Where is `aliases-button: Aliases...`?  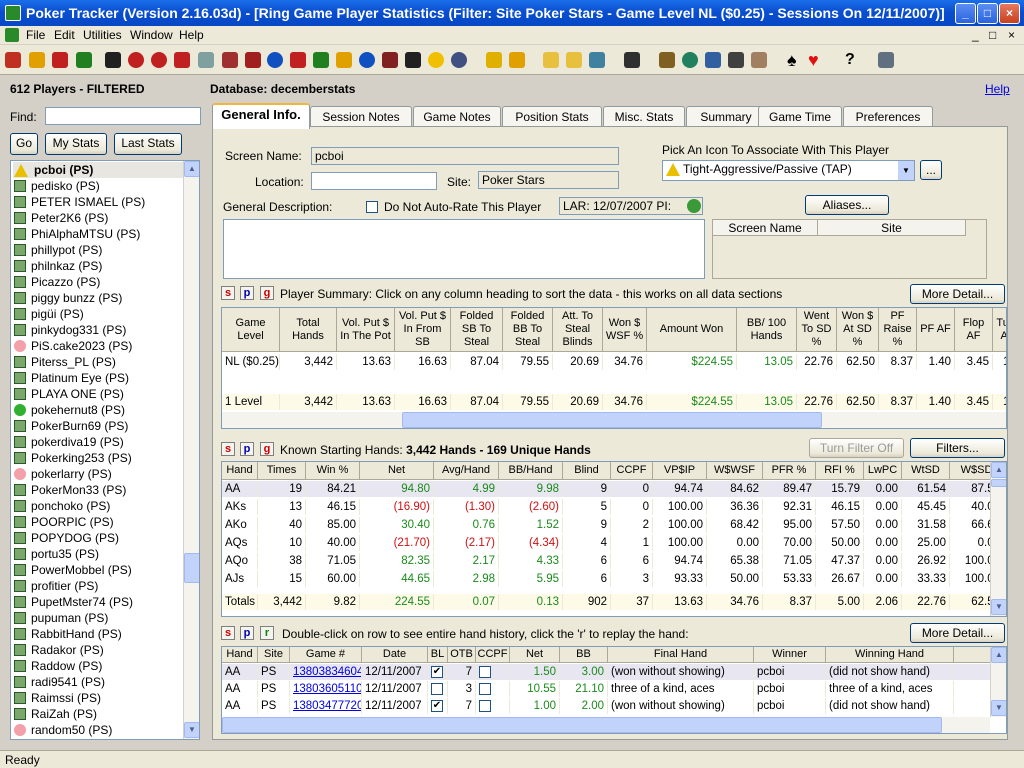 aliases-button: Aliases... is located at coordinates (847, 205).